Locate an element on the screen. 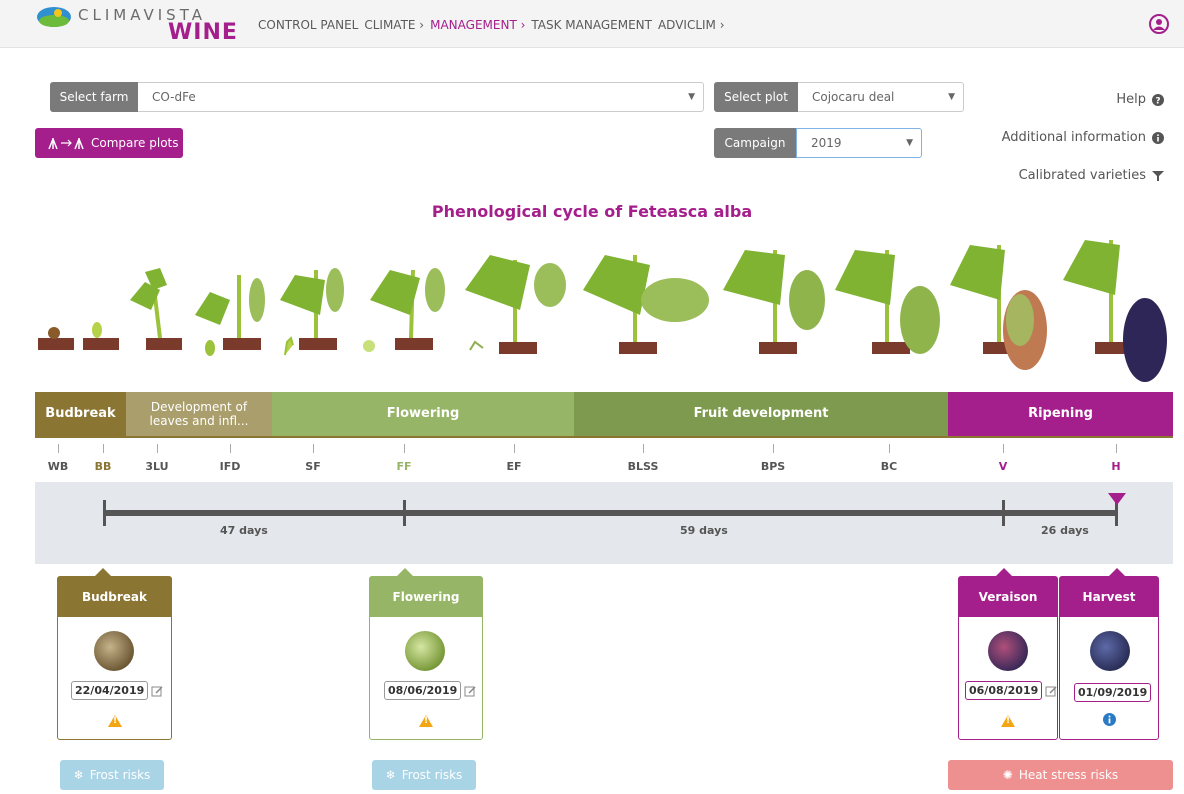 The width and height of the screenshot is (1184, 794). stage-code: H is located at coordinates (1116, 466).